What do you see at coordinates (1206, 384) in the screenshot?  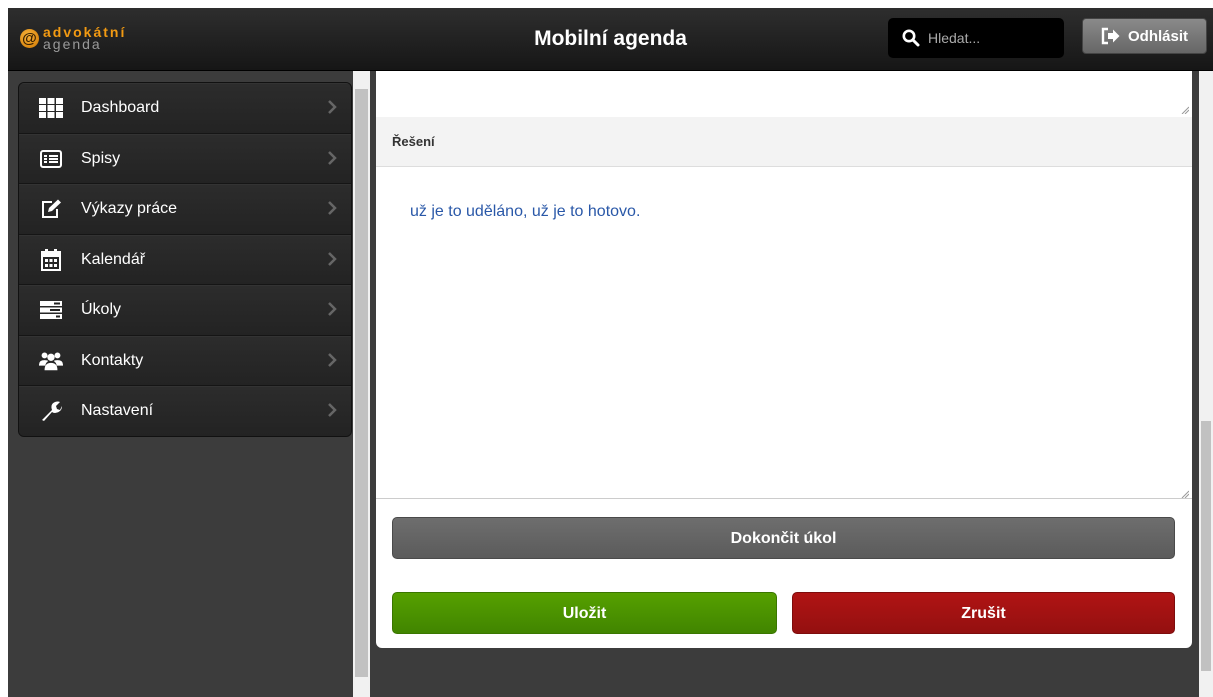 I see `main-scrollbar` at bounding box center [1206, 384].